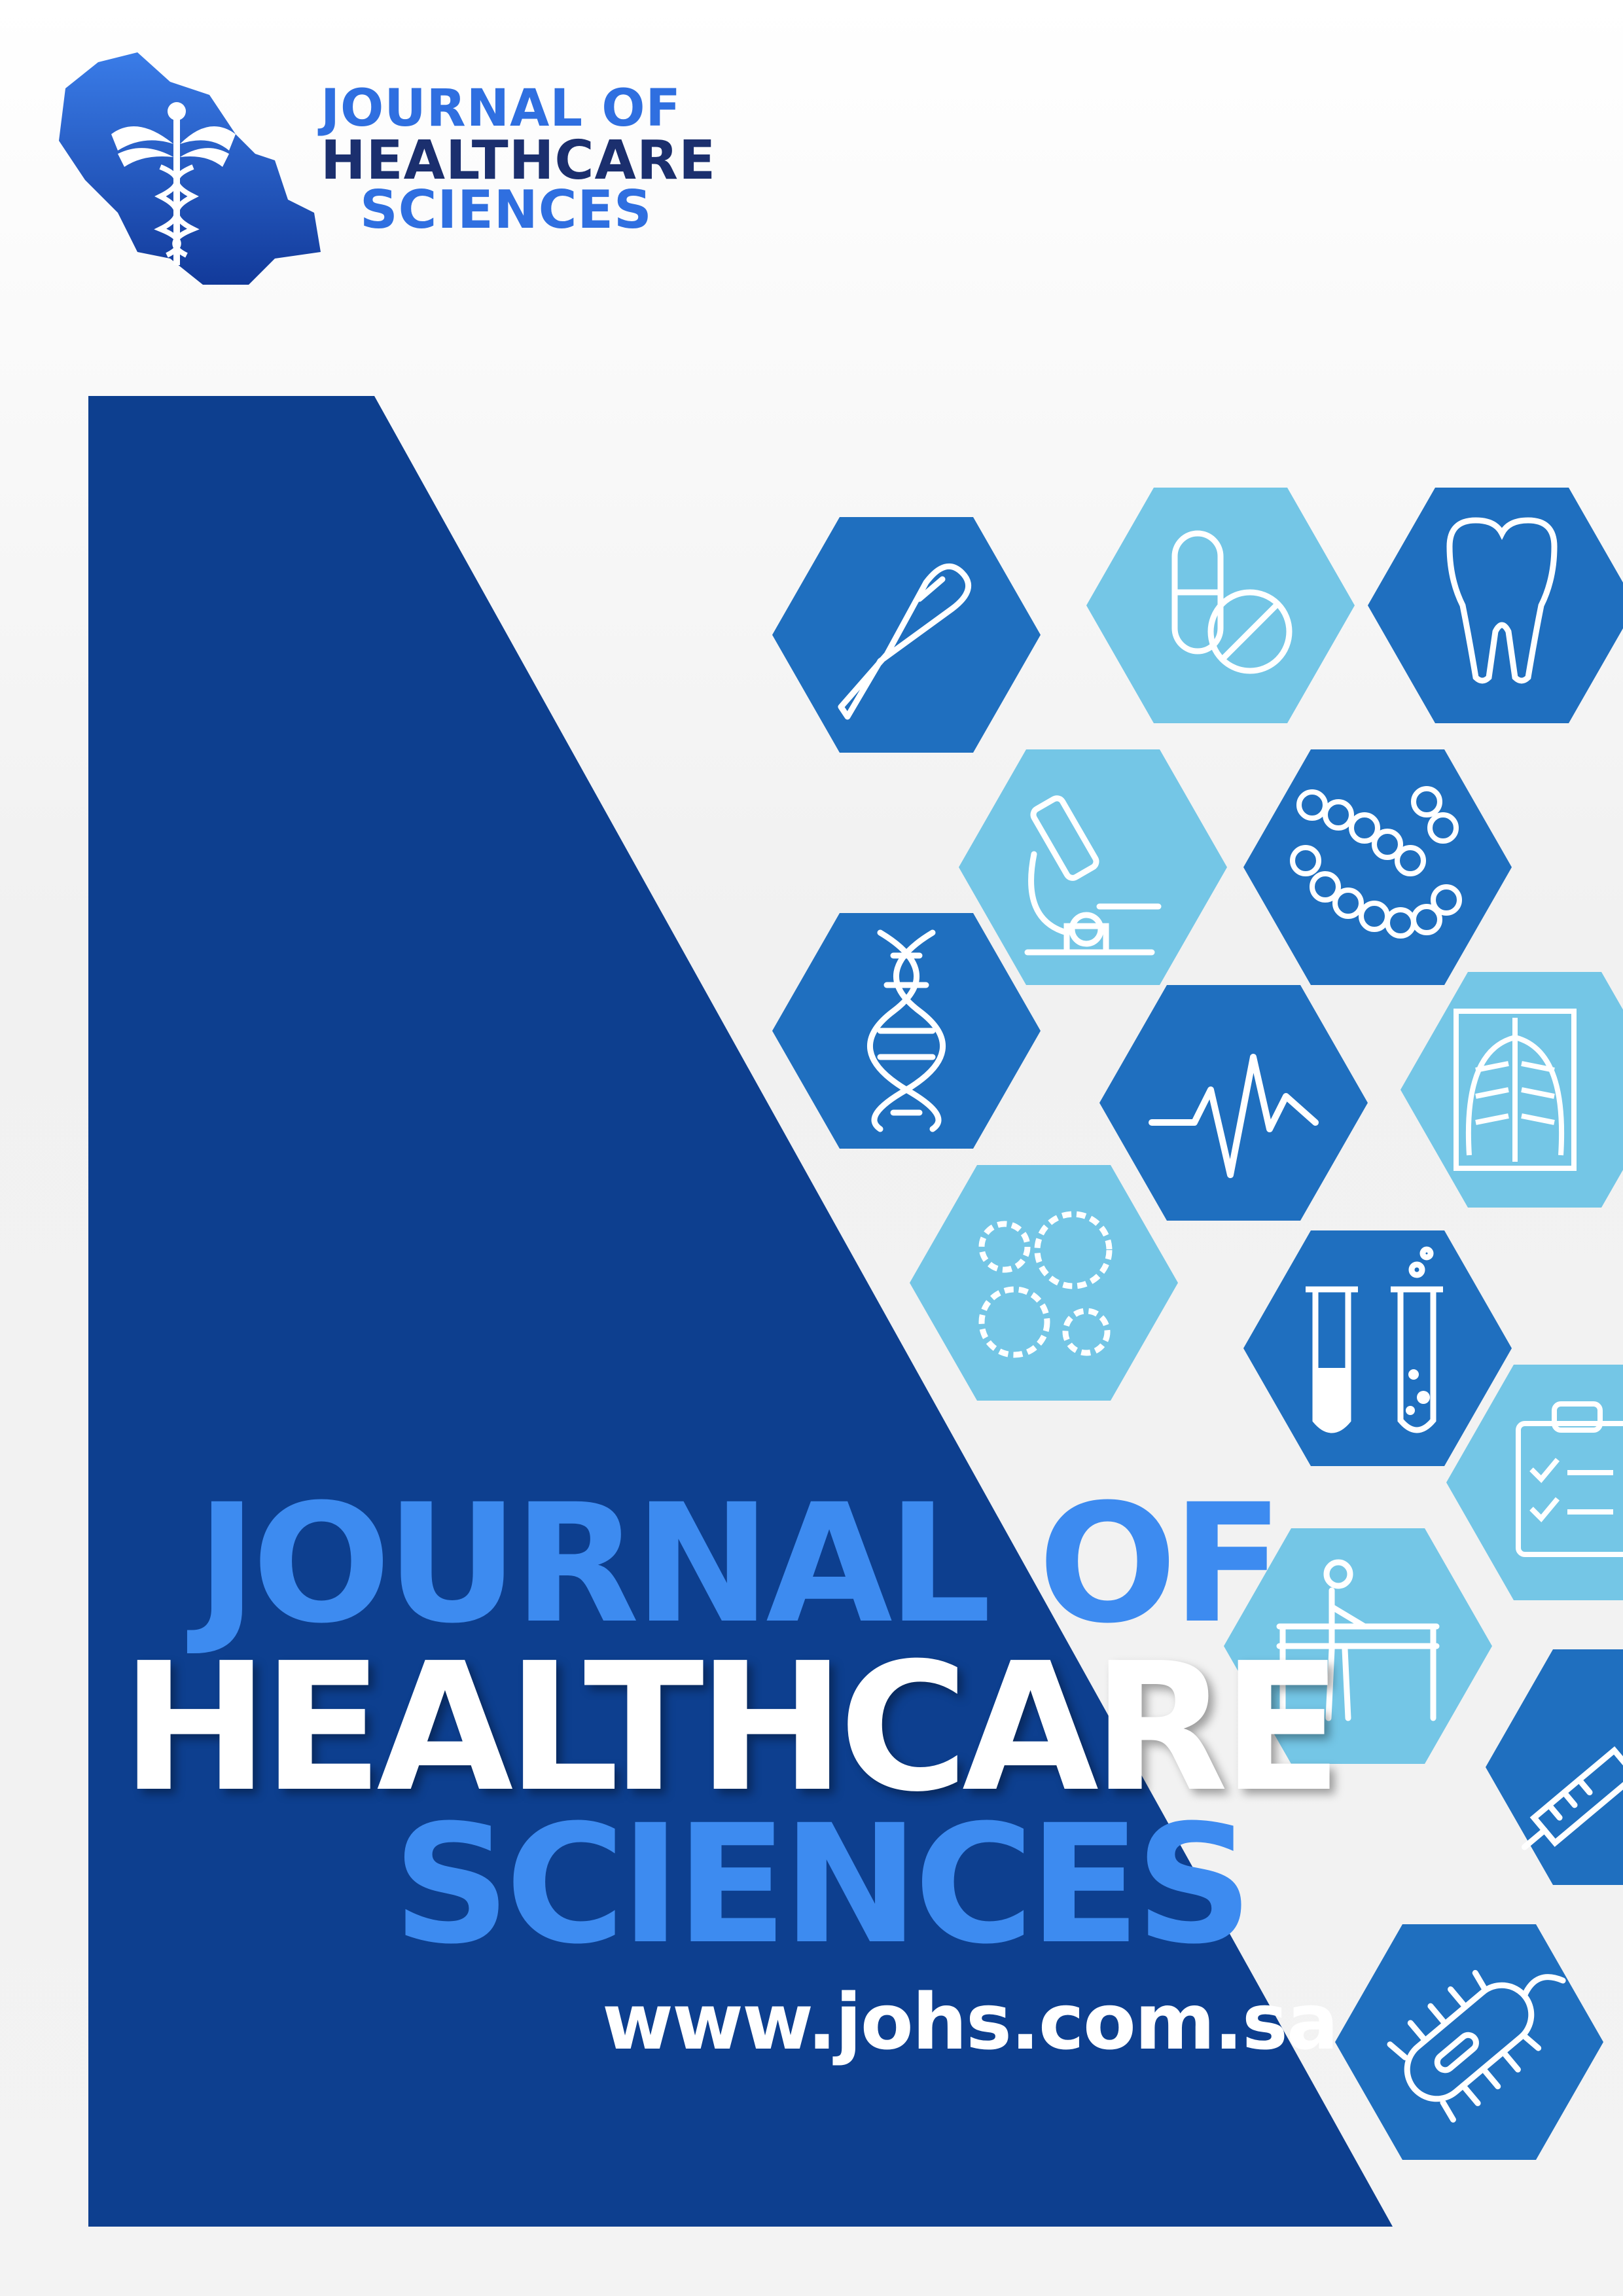 The width and height of the screenshot is (1623, 2296). Describe the element at coordinates (1377, 867) in the screenshot. I see `bacteria-chain-icon` at that location.